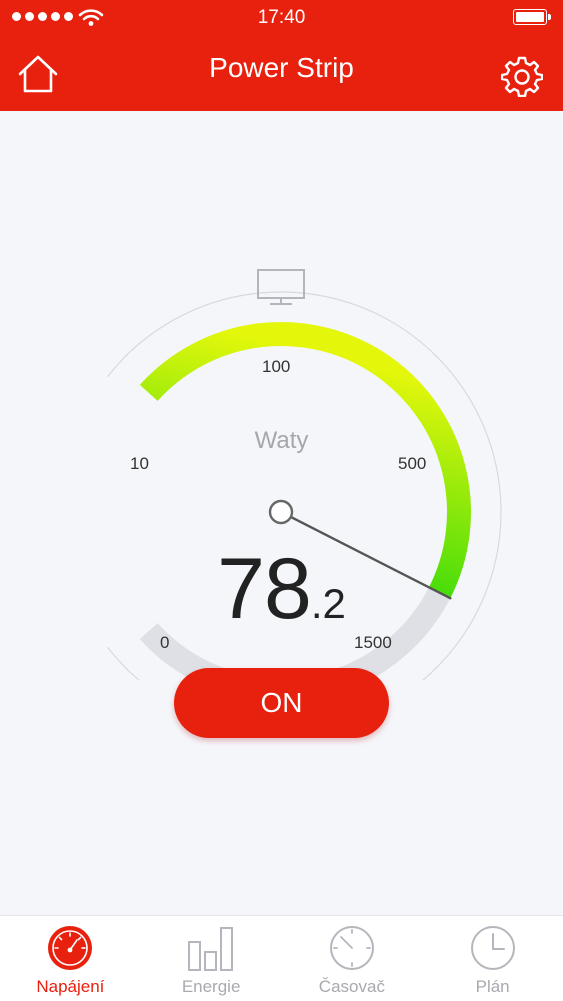 The width and height of the screenshot is (563, 1001). I want to click on bar-chart-icon, so click(211, 949).